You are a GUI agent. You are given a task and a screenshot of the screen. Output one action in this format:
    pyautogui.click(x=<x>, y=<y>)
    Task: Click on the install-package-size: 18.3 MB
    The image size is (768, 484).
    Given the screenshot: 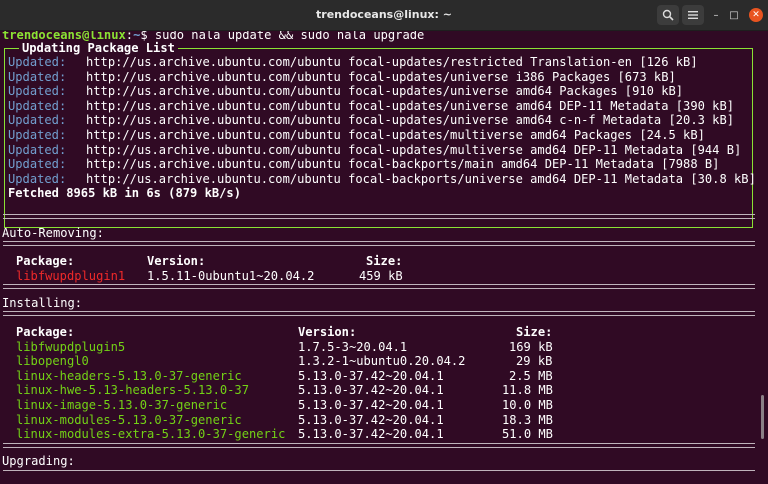 What is the action you would take?
    pyautogui.click(x=527, y=419)
    